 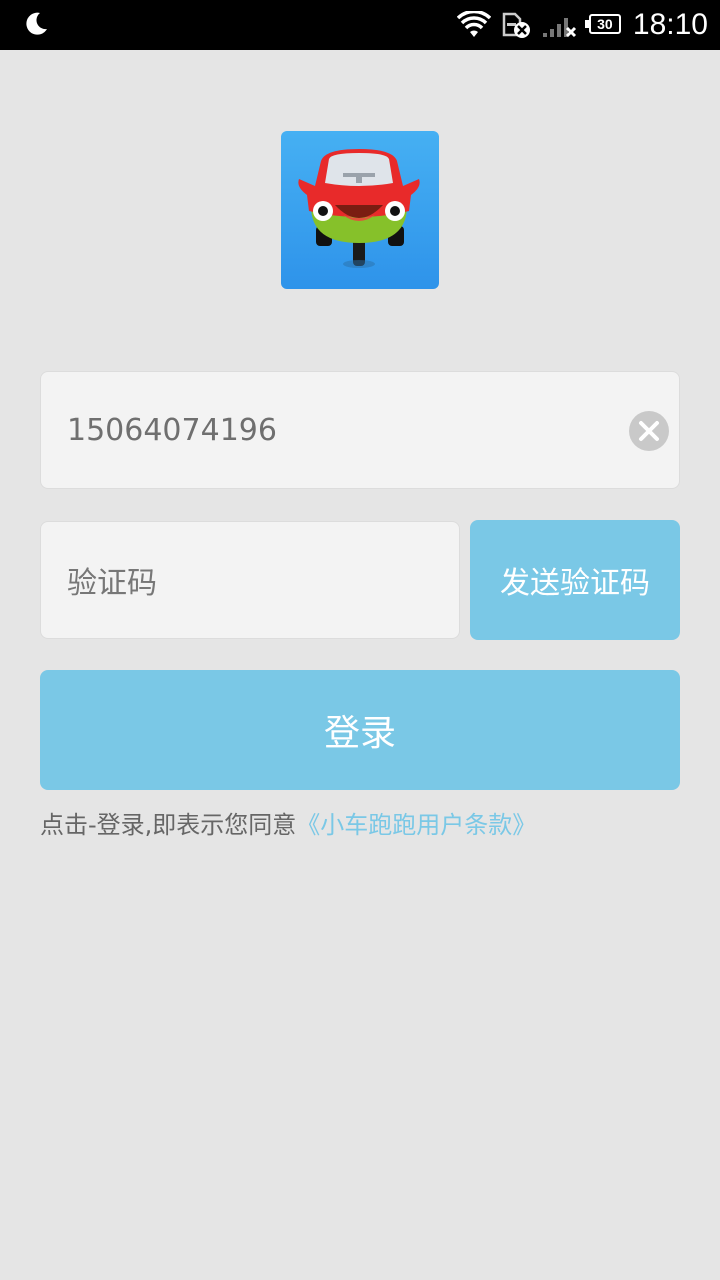 I want to click on battery-icon: 30, so click(x=603, y=25).